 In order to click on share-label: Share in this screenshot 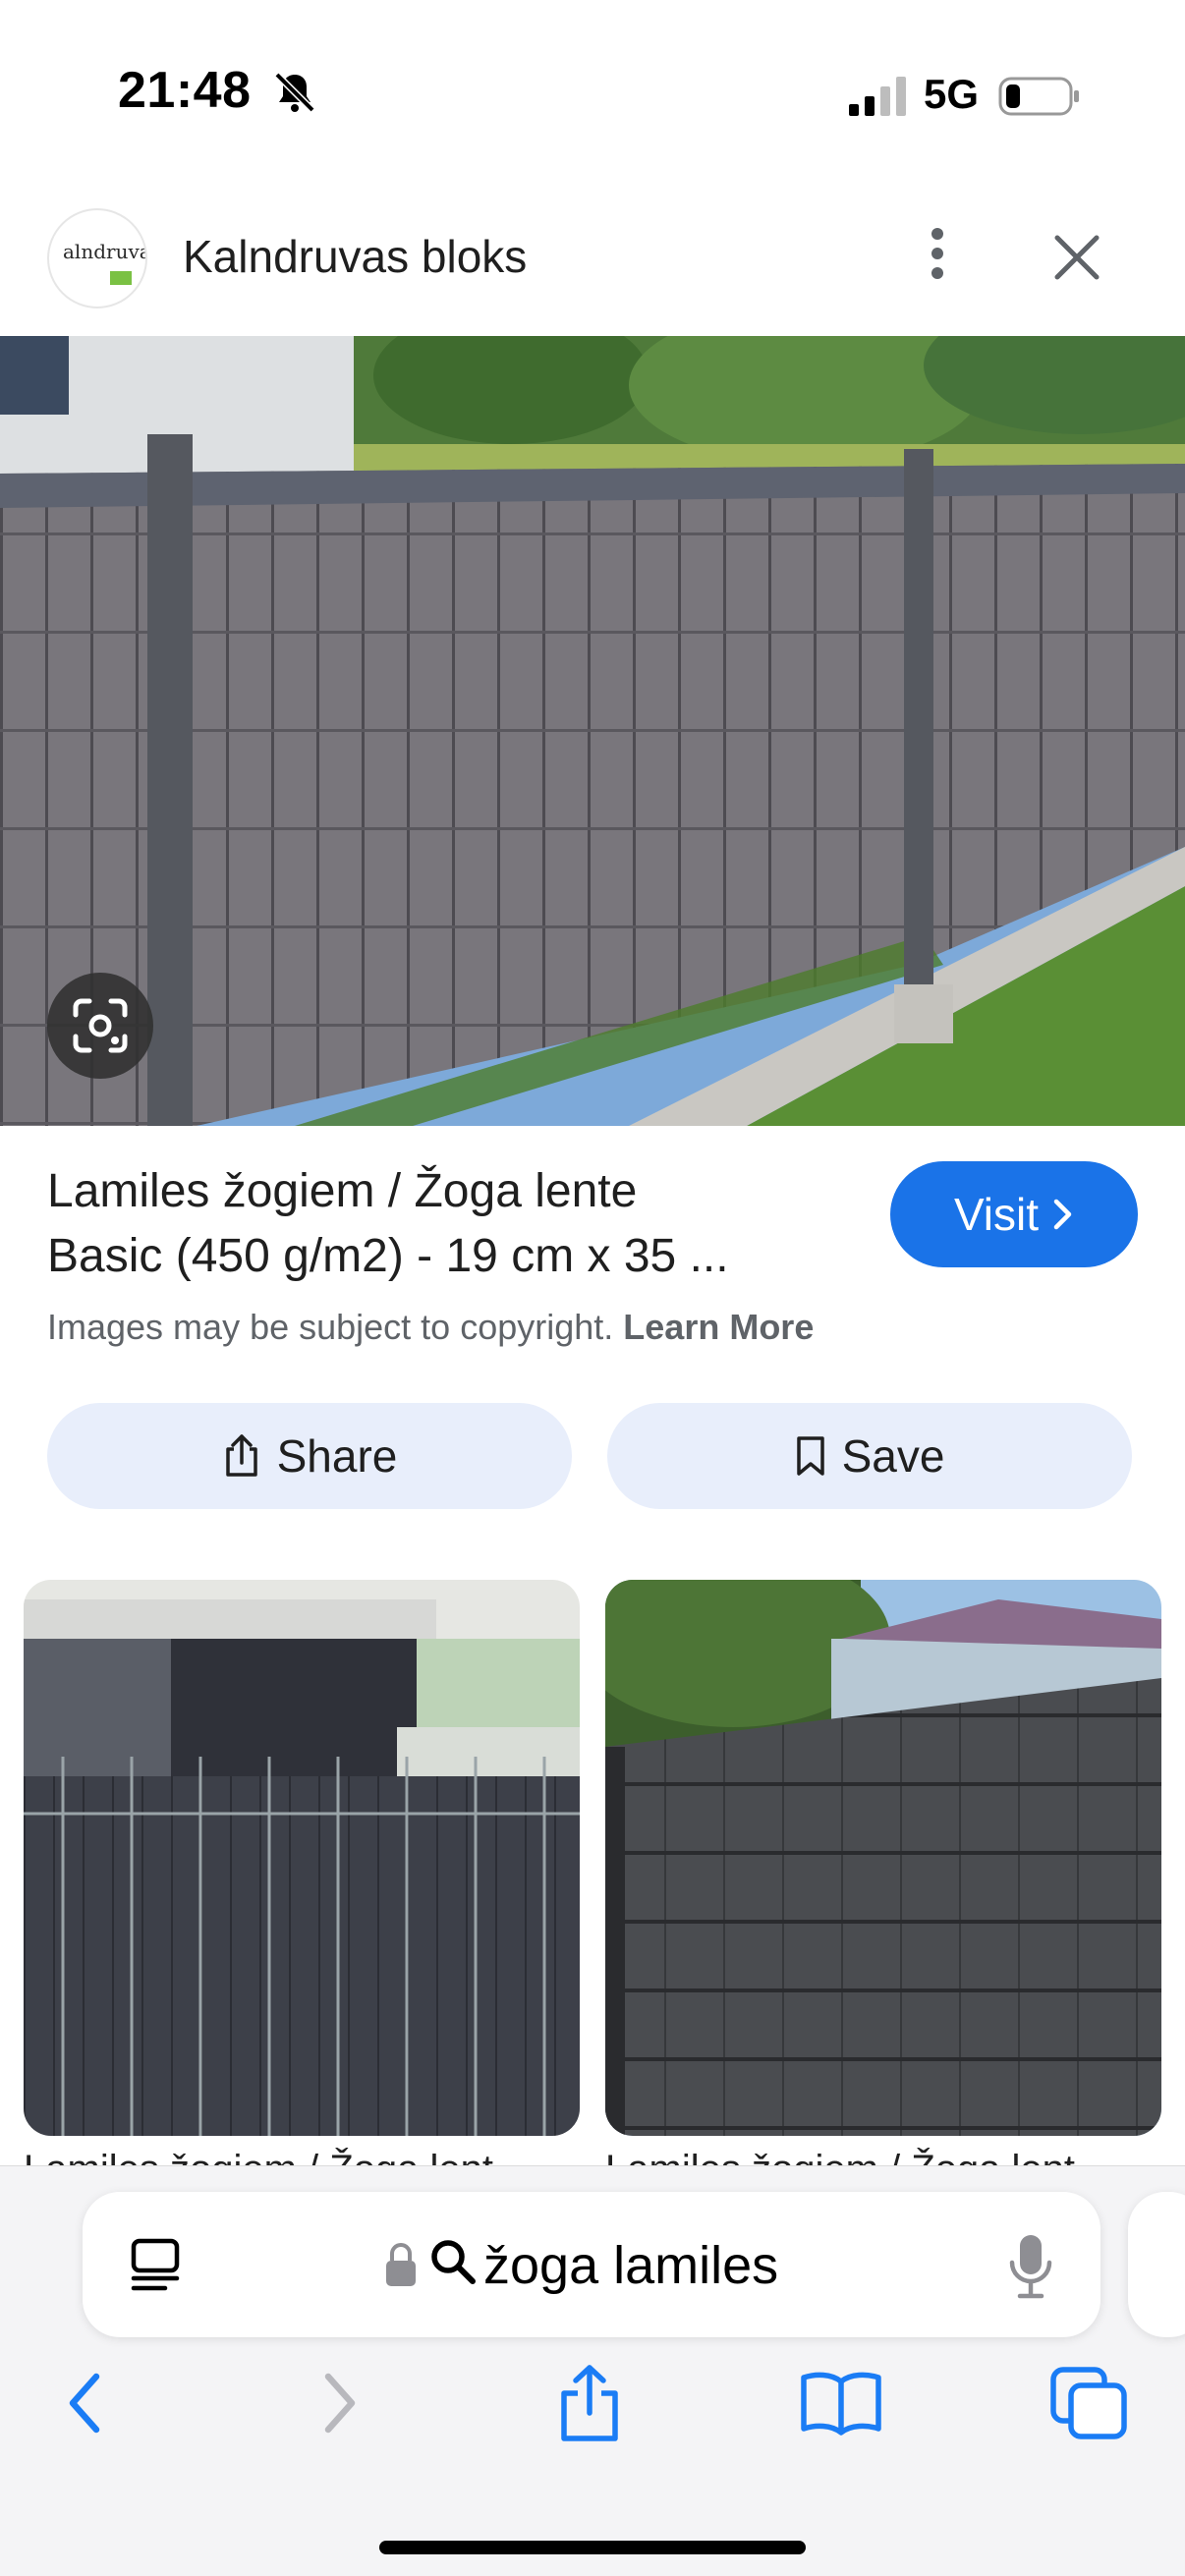, I will do `click(337, 1456)`.